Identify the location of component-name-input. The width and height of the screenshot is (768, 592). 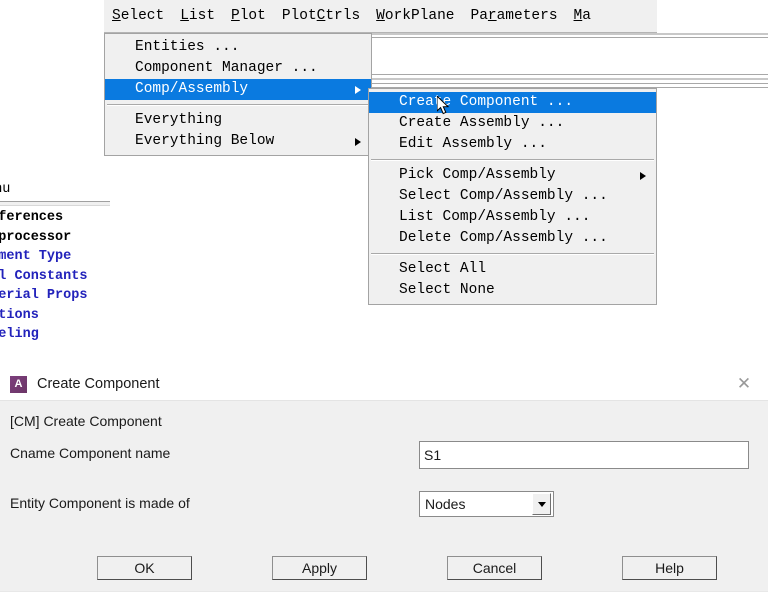
(584, 455).